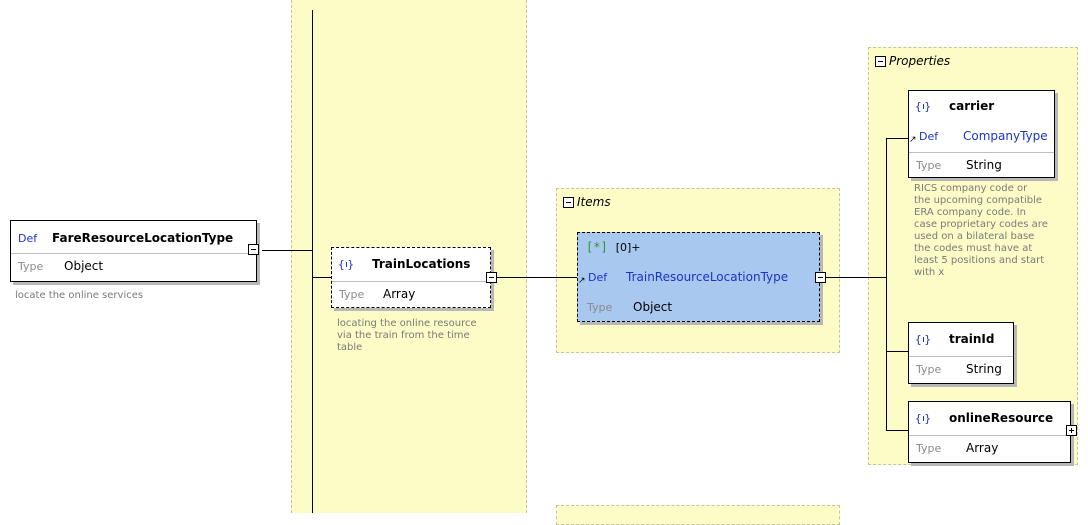 This screenshot has width=1088, height=525. I want to click on carrier-node: {} carrier Def CompanyType Type String, so click(981, 134).